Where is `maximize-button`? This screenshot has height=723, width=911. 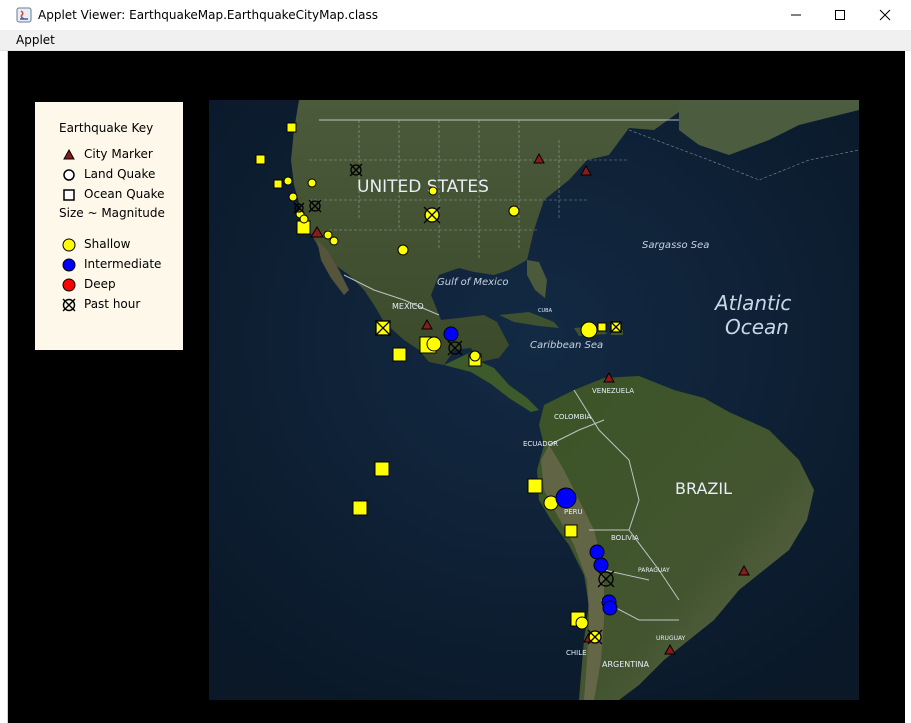
maximize-button is located at coordinates (840, 15).